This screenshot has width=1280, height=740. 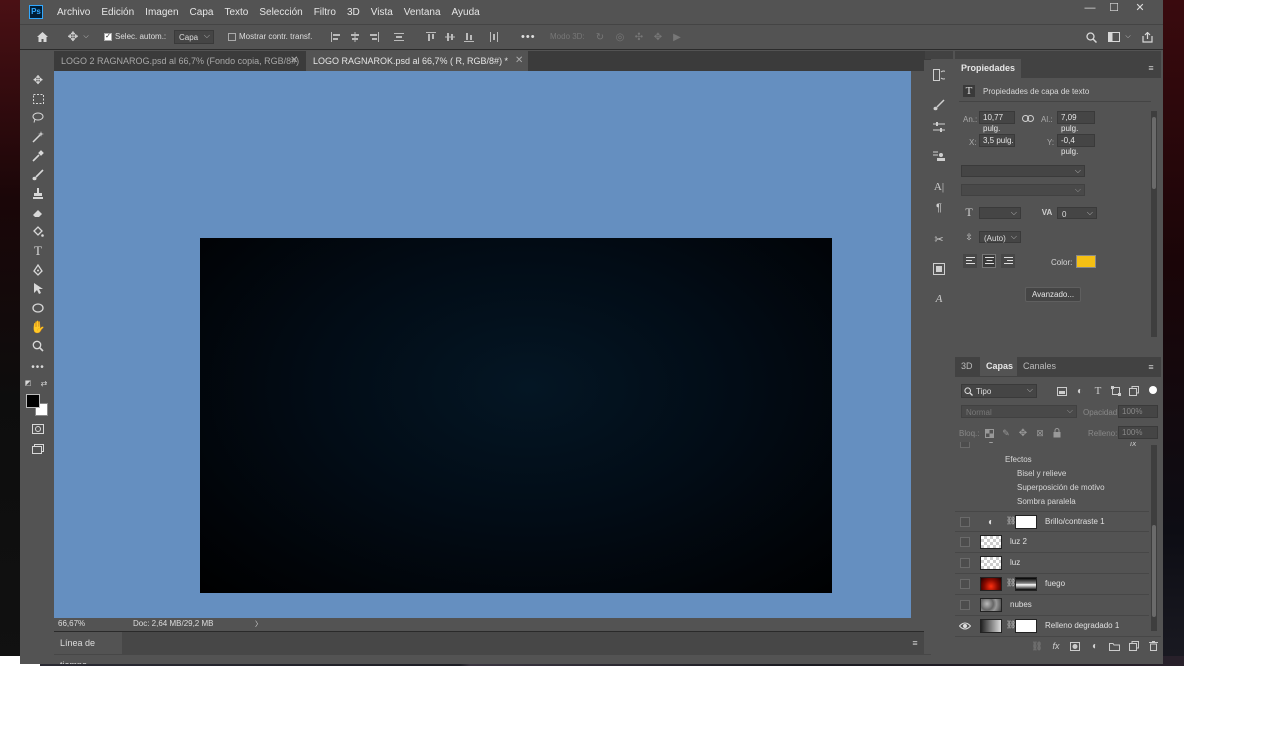 What do you see at coordinates (1052, 521) in the screenshot?
I see `layer-row: ◐ ⛓ Brillo/contraste 1` at bounding box center [1052, 521].